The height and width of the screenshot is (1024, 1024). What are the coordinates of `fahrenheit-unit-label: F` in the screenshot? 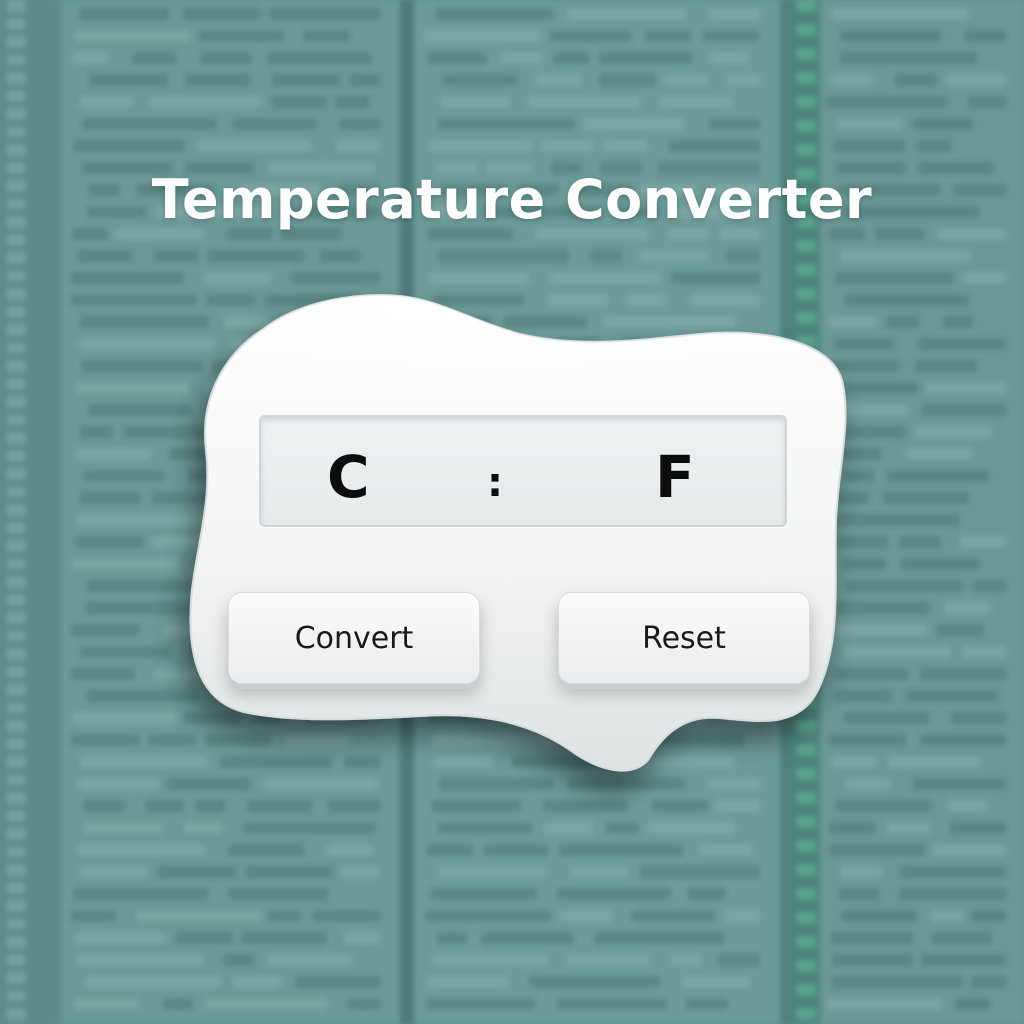 It's located at (675, 477).